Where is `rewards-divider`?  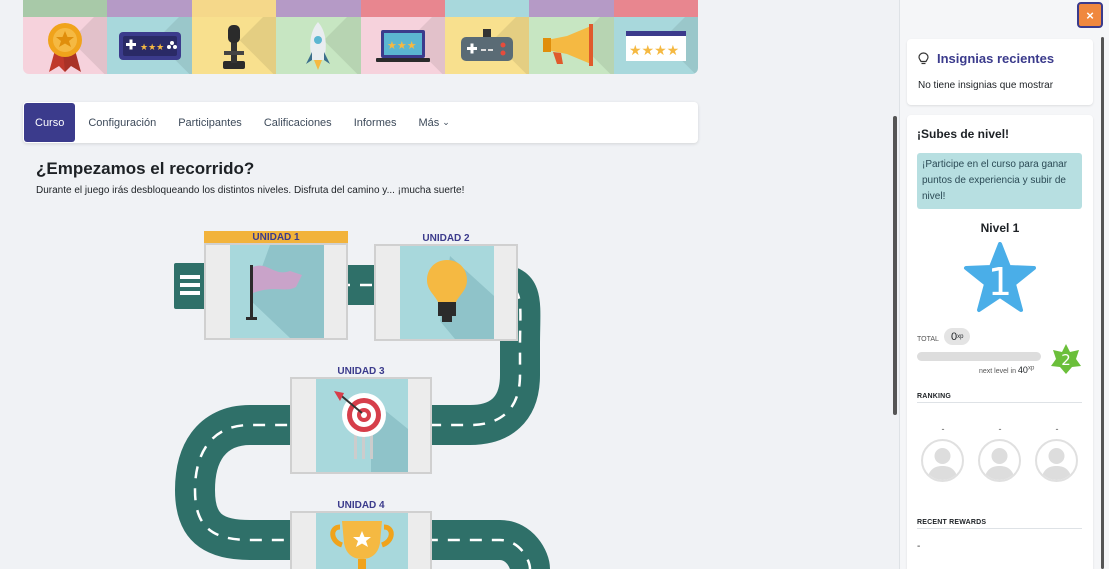
rewards-divider is located at coordinates (999, 528).